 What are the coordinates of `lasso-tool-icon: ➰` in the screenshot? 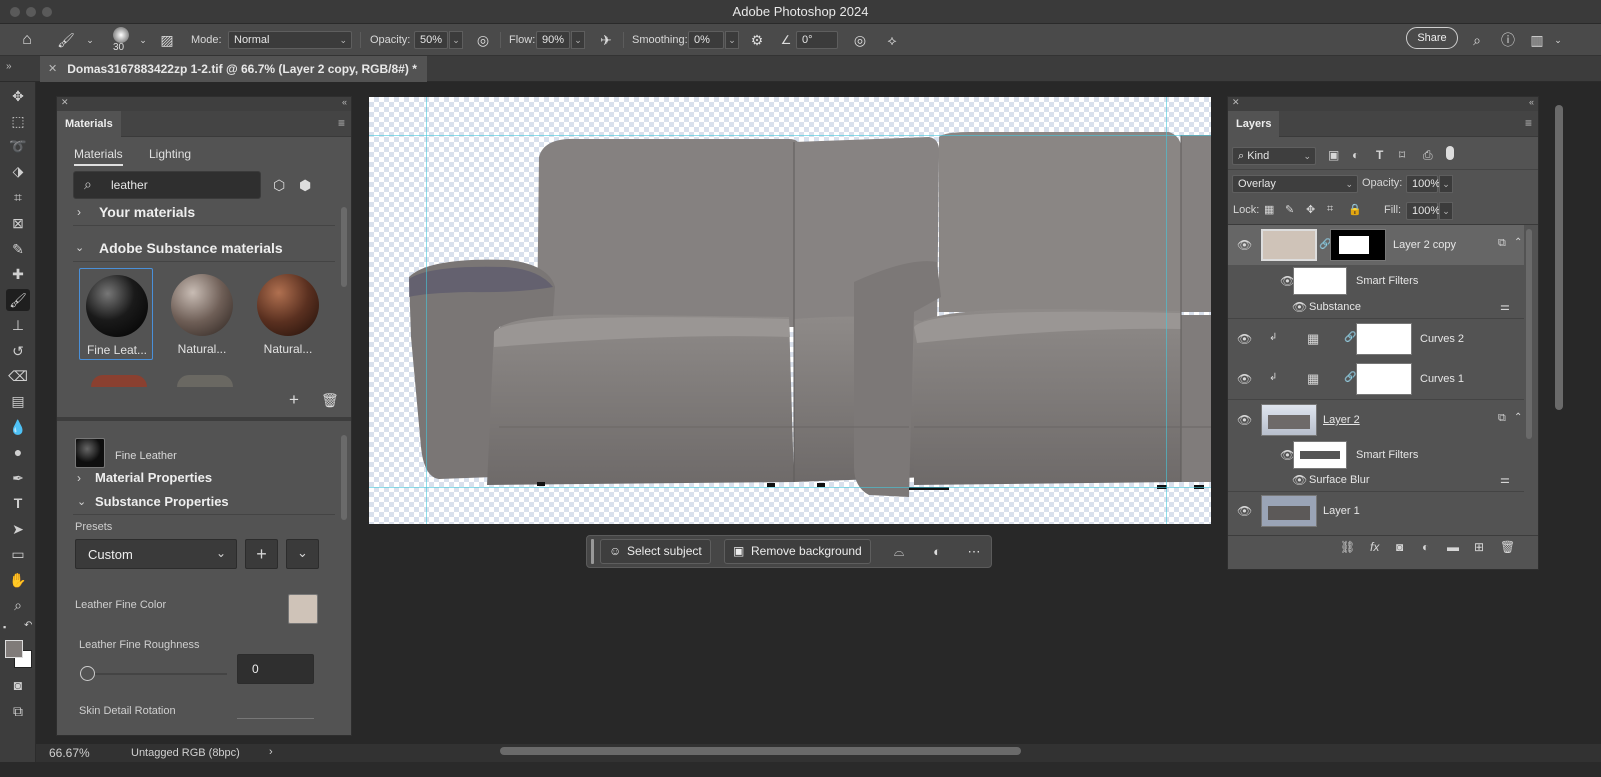 It's located at (18, 146).